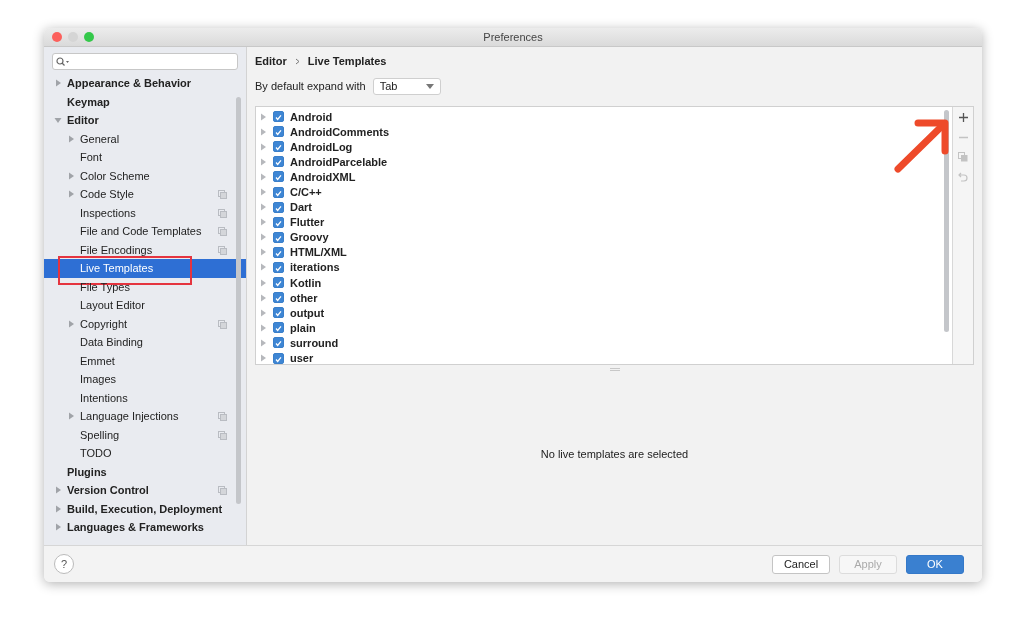  Describe the element at coordinates (89, 37) in the screenshot. I see `zoom-button` at that location.